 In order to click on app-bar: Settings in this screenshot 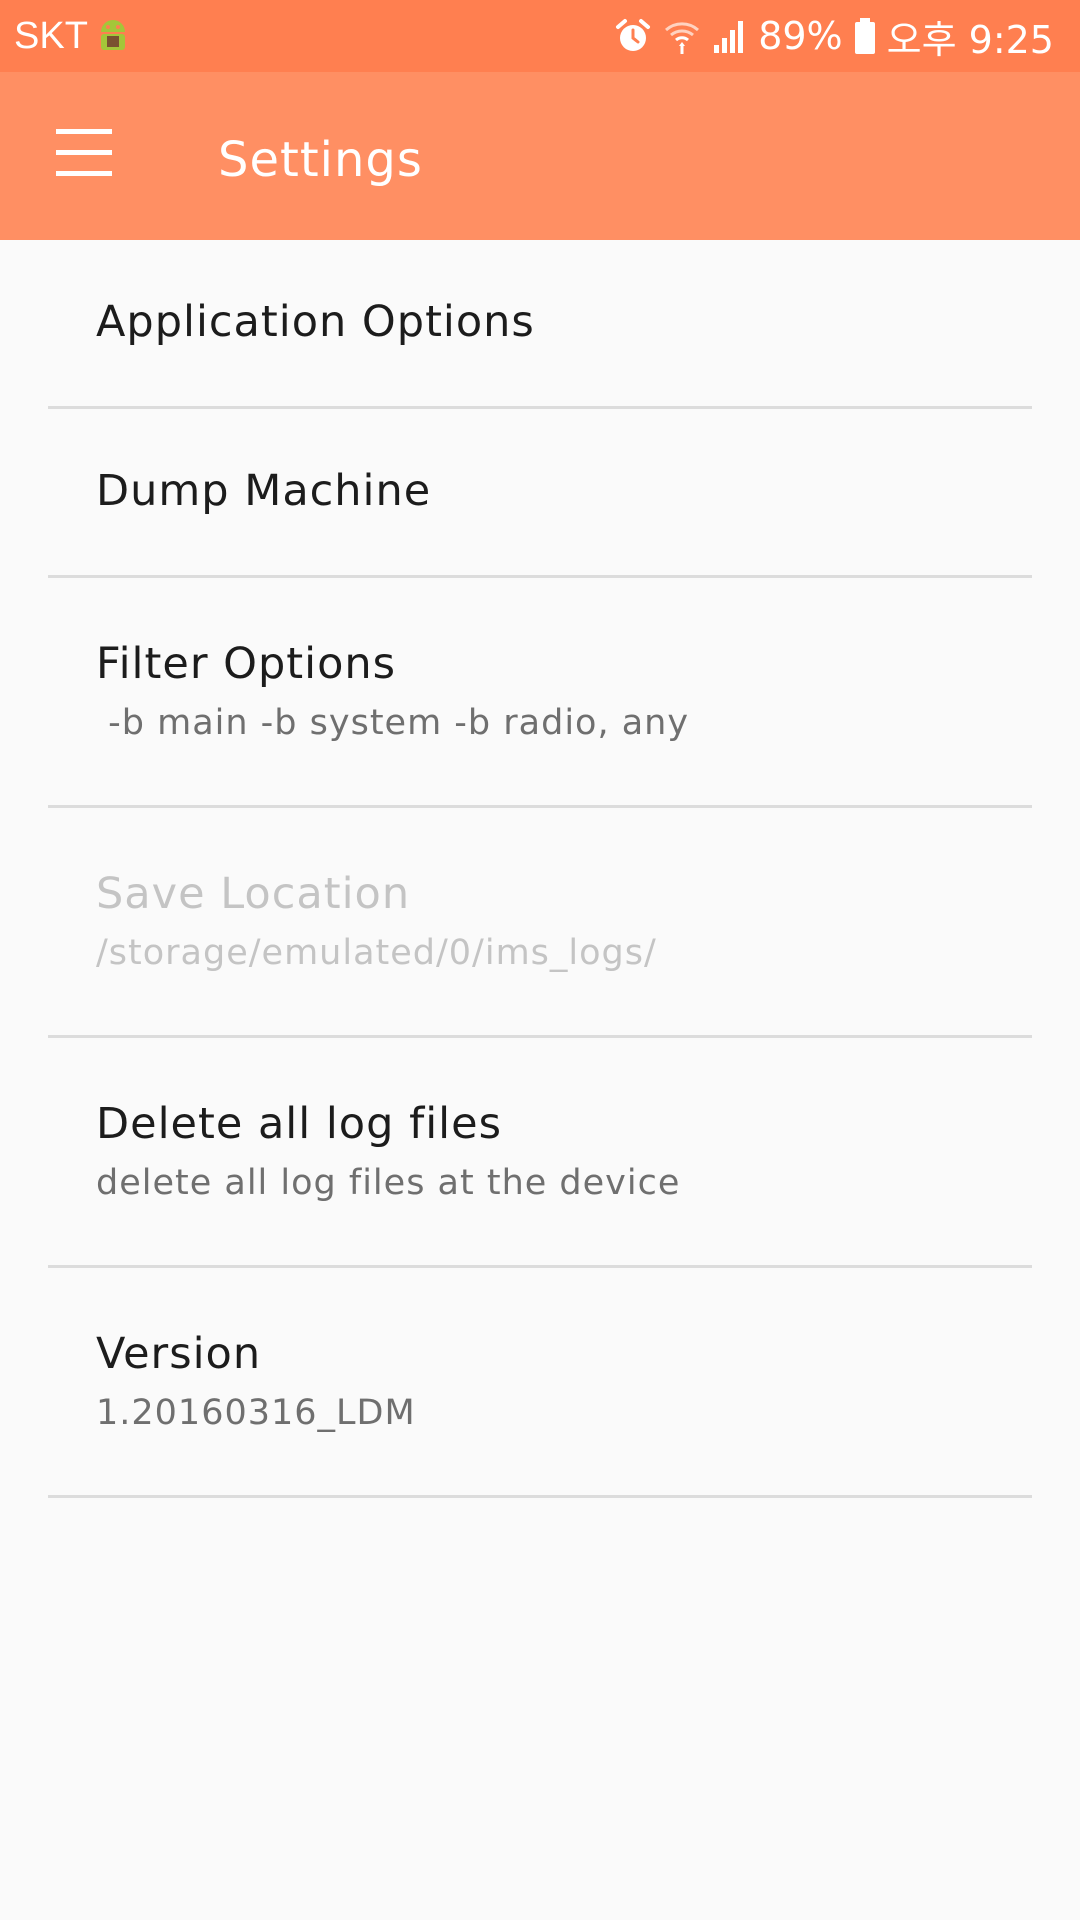, I will do `click(540, 156)`.